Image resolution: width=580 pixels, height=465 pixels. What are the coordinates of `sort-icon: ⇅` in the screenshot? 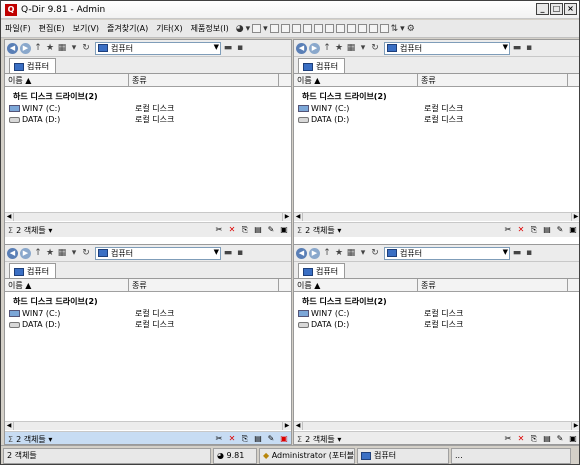 It's located at (395, 29).